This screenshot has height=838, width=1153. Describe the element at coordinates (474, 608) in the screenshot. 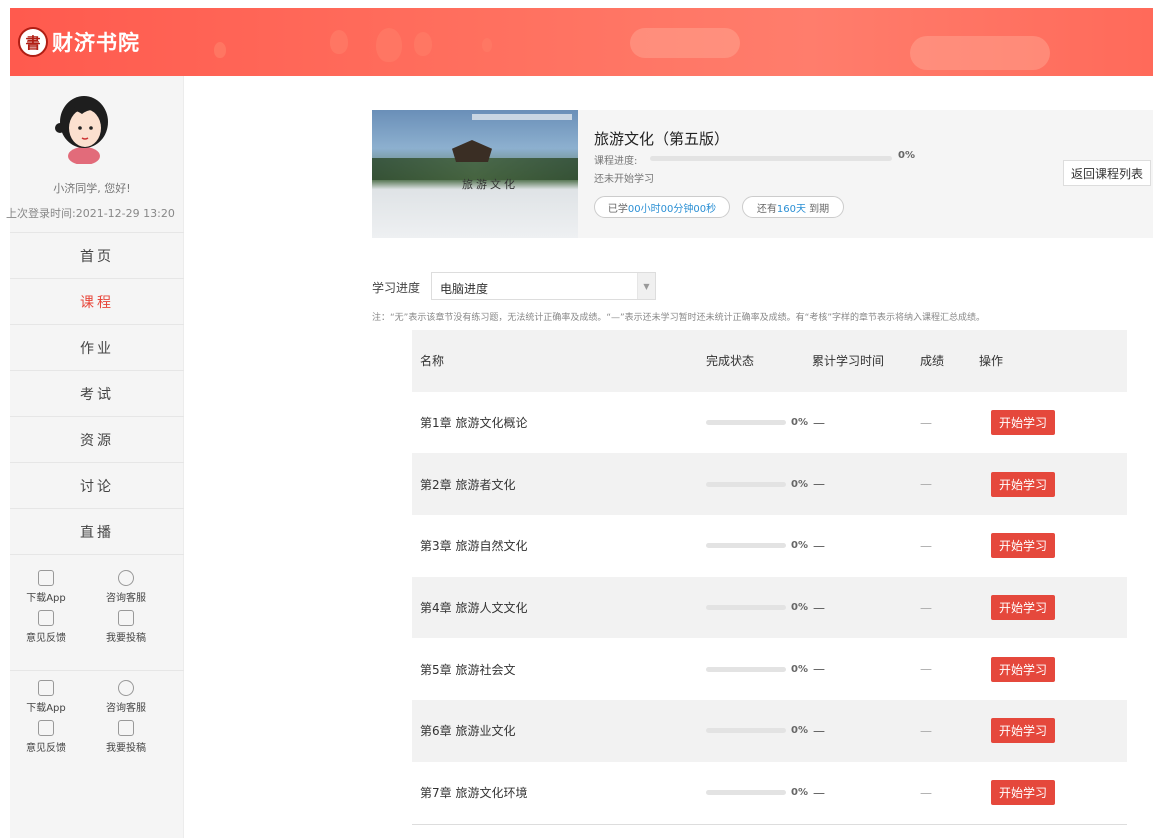

I see `chapter-name: 第4章 旅游人文文化` at that location.